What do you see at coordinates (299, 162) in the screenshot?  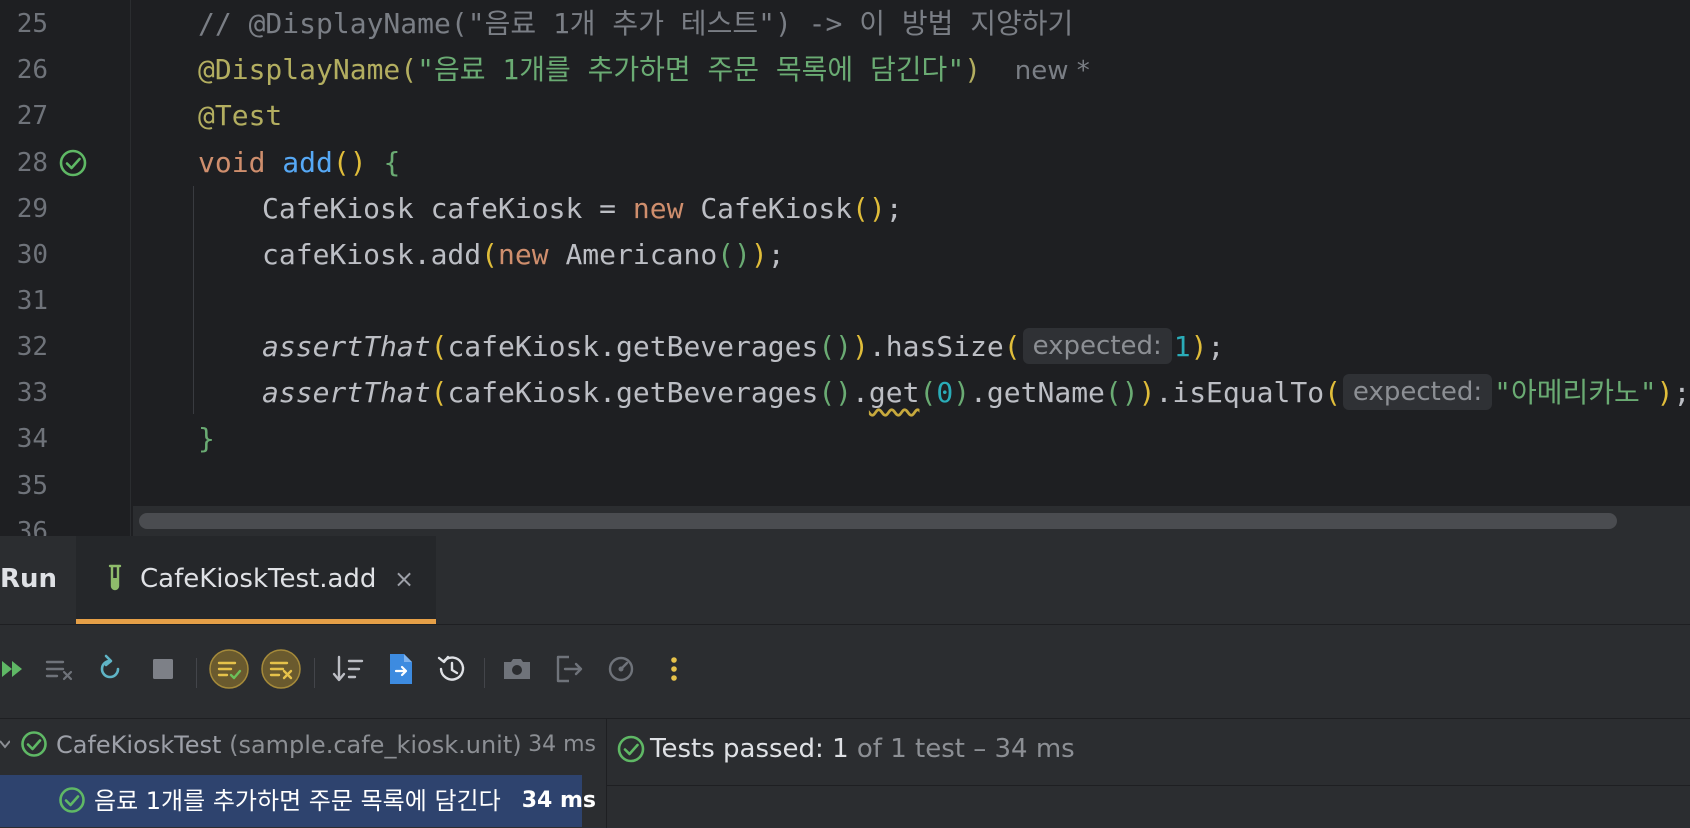 I see `code-line: void add() {` at bounding box center [299, 162].